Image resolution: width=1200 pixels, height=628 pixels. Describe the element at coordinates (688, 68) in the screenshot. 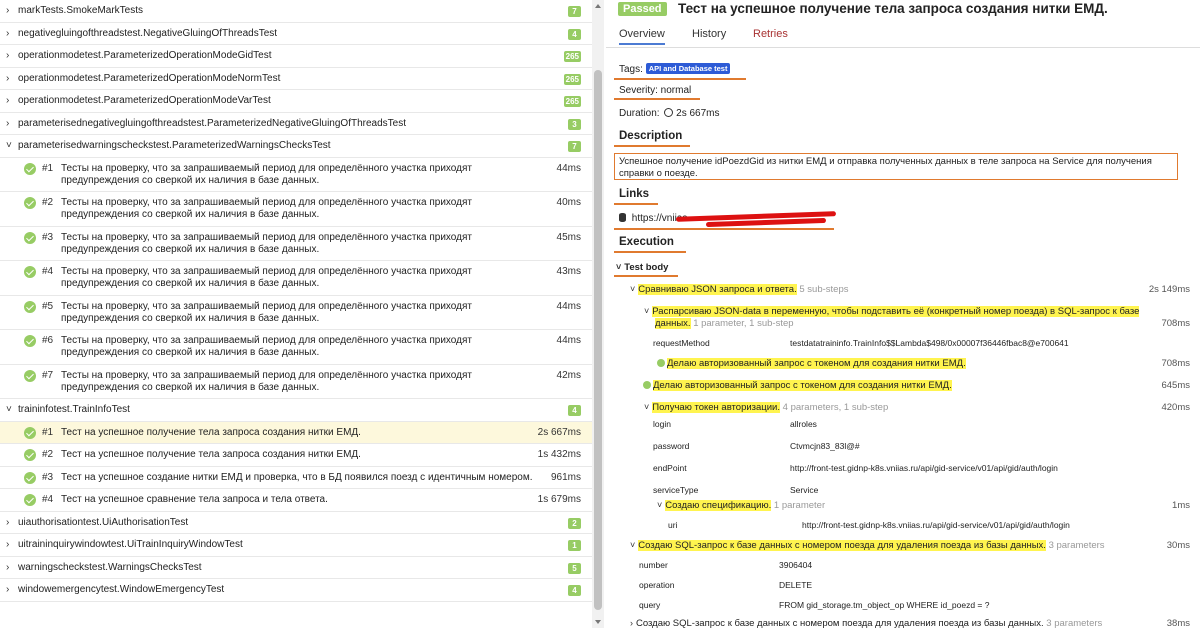

I see `tag-badge: API and Database test` at that location.